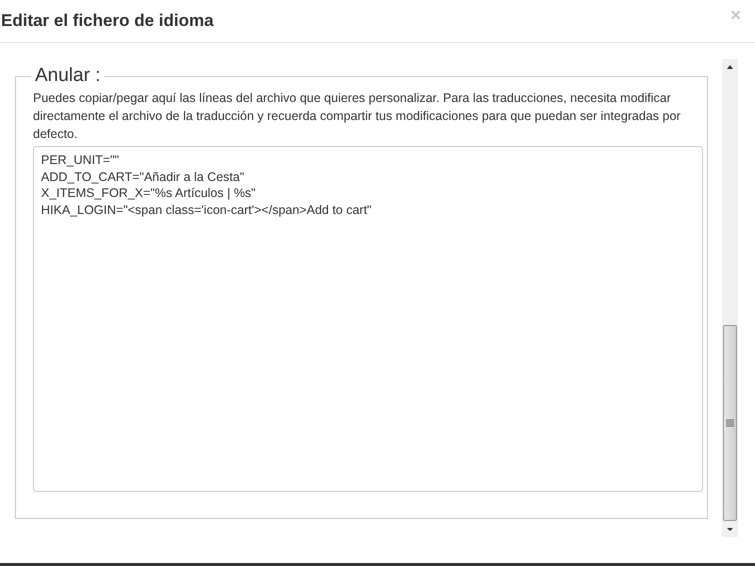  What do you see at coordinates (107, 21) in the screenshot?
I see `dialog-title: Editar el fichero de idioma` at bounding box center [107, 21].